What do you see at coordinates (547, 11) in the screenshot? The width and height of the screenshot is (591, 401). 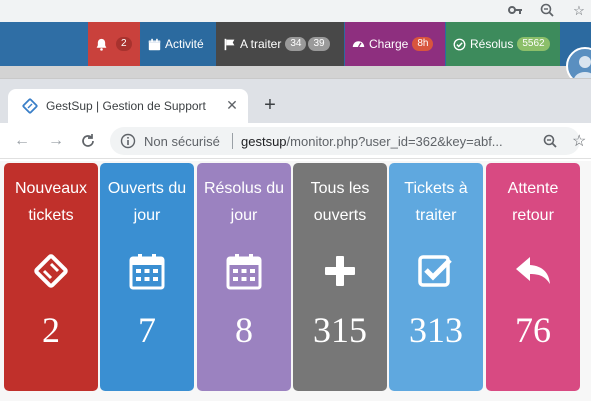 I see `zoom-icon` at bounding box center [547, 11].